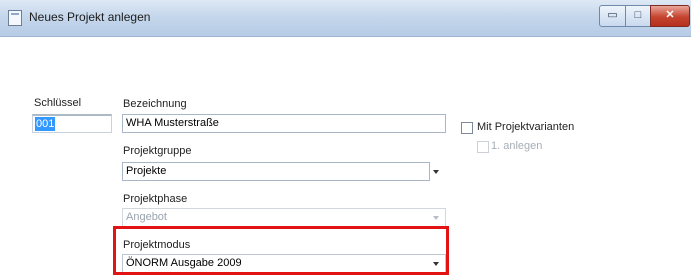 Image resolution: width=691 pixels, height=276 pixels. Describe the element at coordinates (146, 171) in the screenshot. I see `project-group-value: Projekte` at that location.